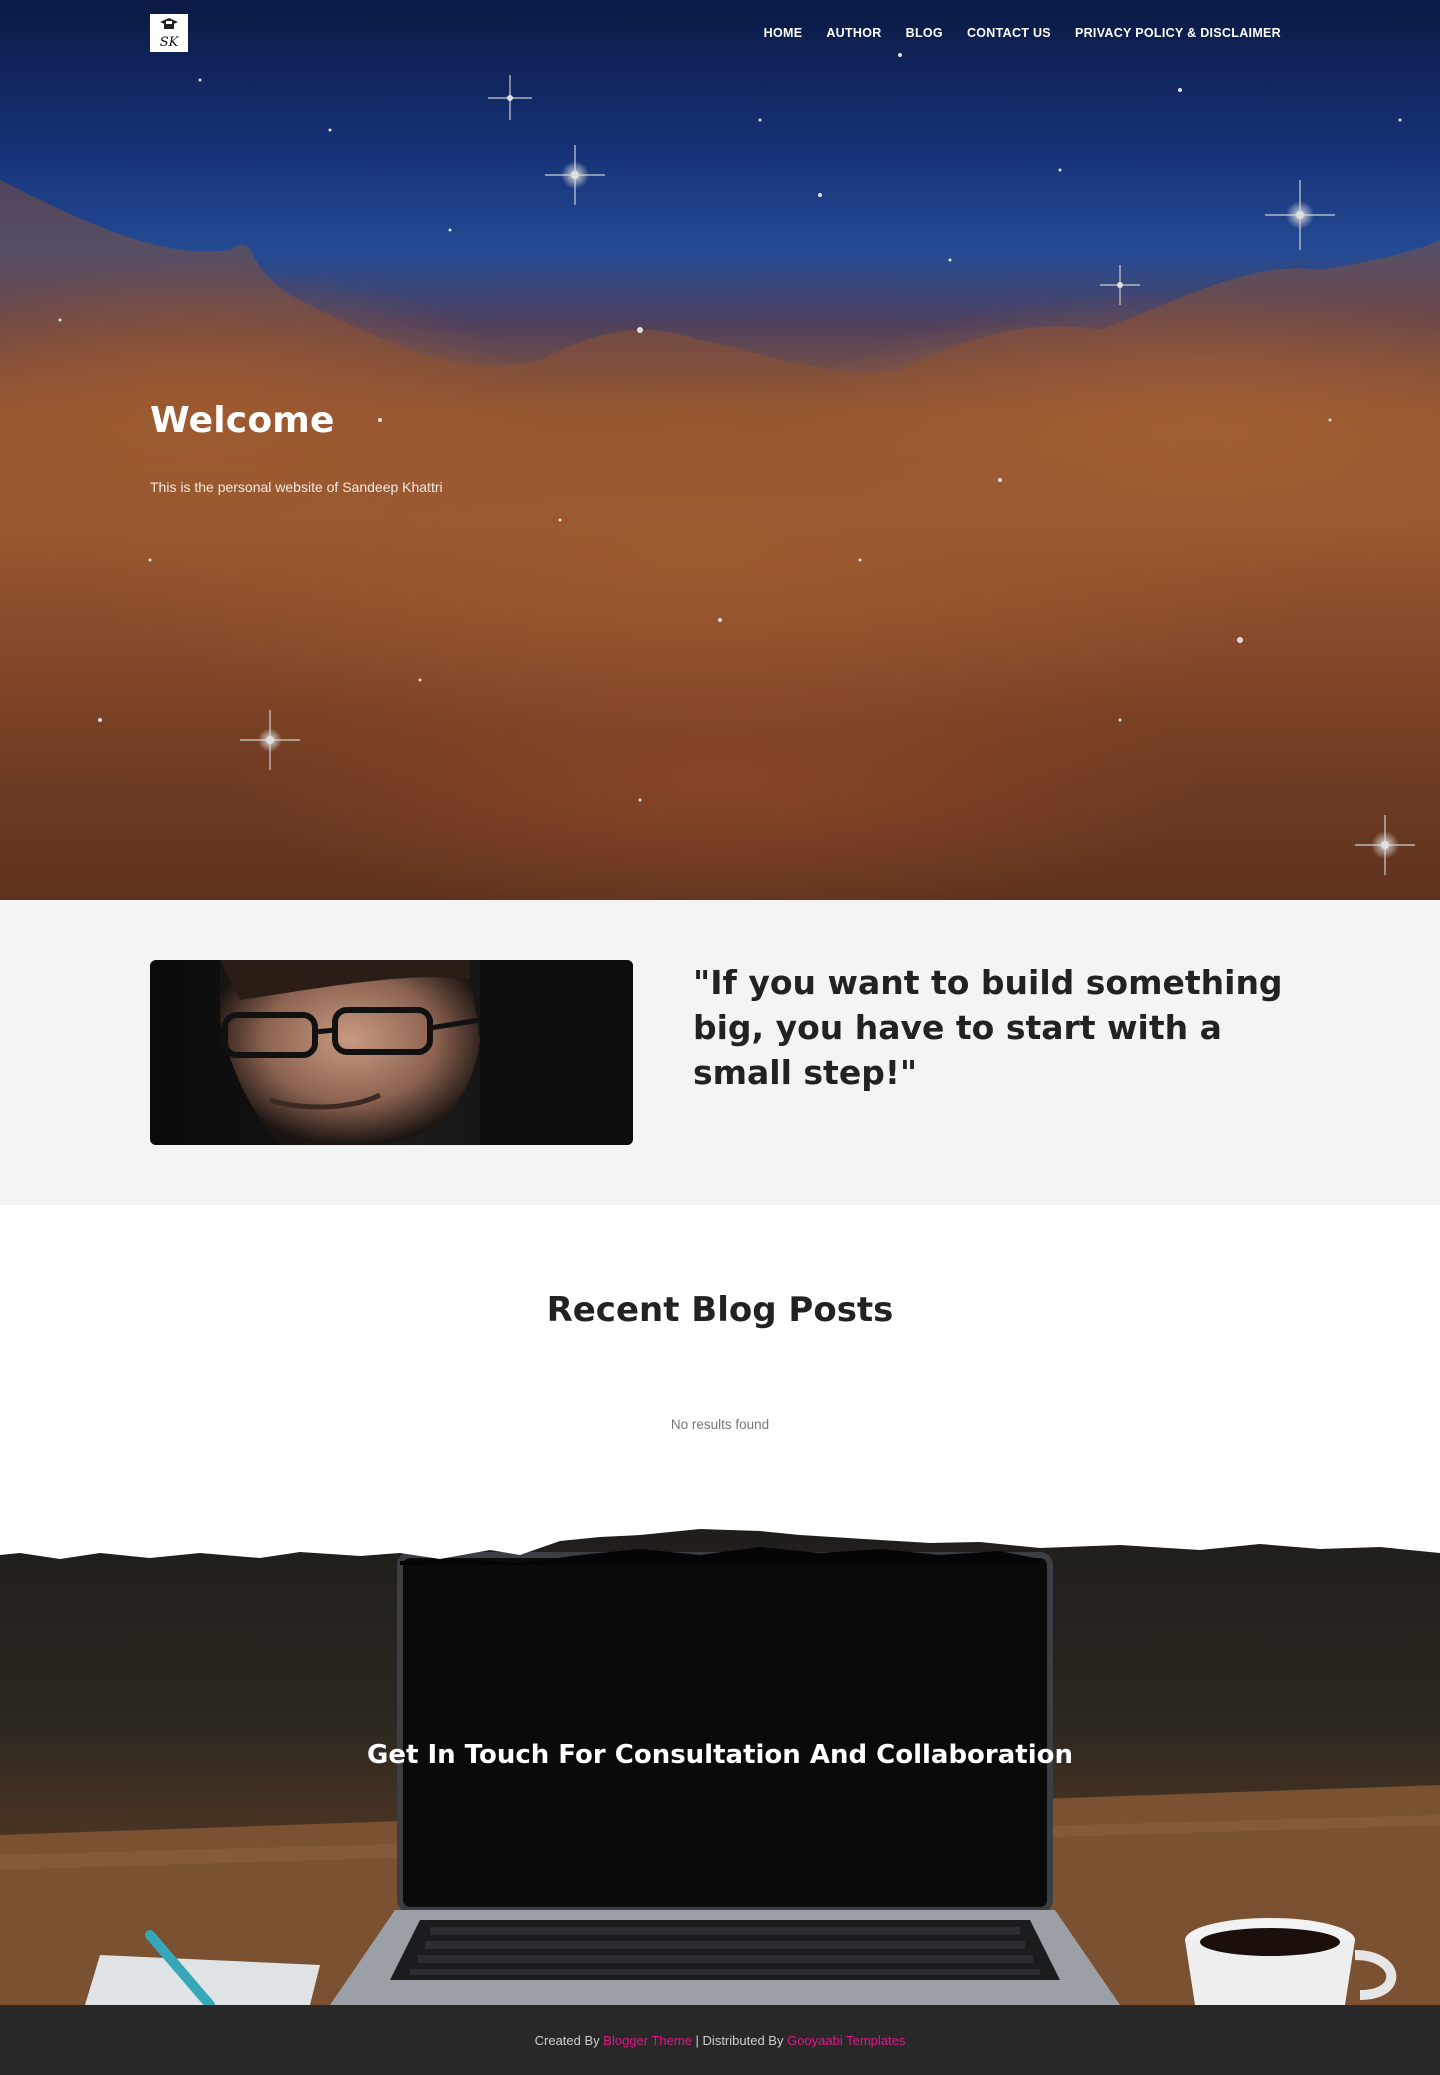  I want to click on nav-home: HOME, so click(783, 33).